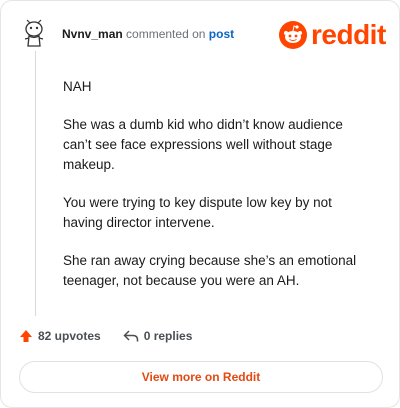  I want to click on author-line: Nvnv_man commented on post, so click(148, 34).